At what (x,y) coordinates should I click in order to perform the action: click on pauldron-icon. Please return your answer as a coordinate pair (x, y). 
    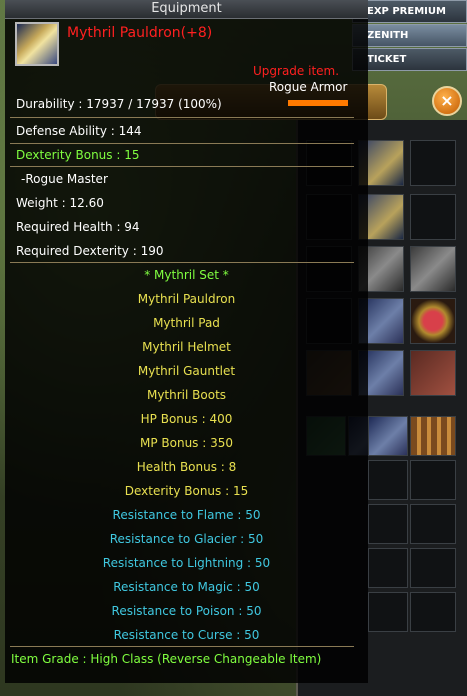
    Looking at the image, I should click on (37, 44).